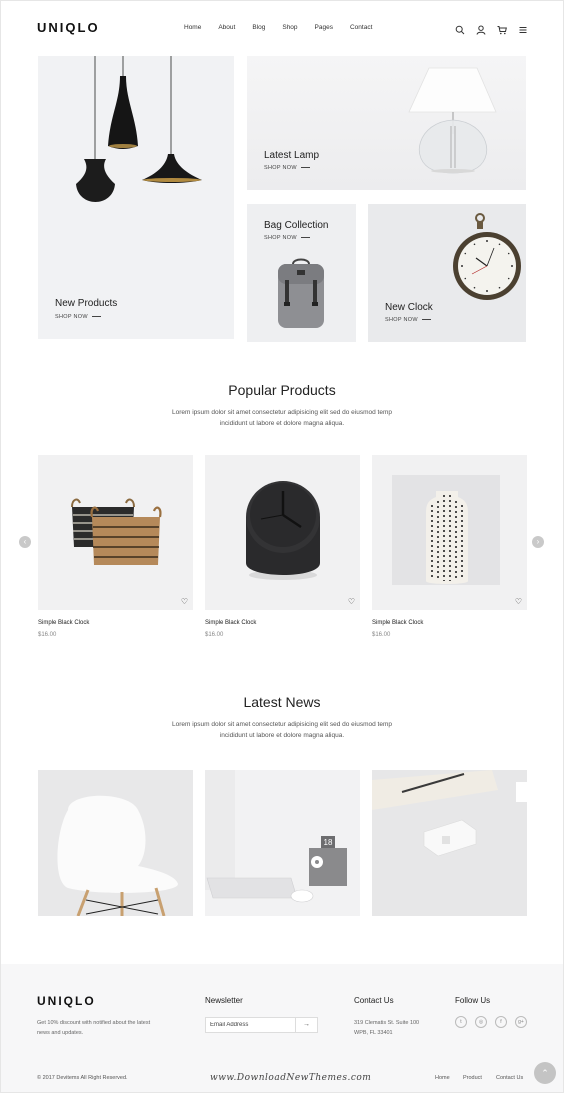 This screenshot has height=1093, width=564. I want to click on latest-news-title: Latest News, so click(282, 702).